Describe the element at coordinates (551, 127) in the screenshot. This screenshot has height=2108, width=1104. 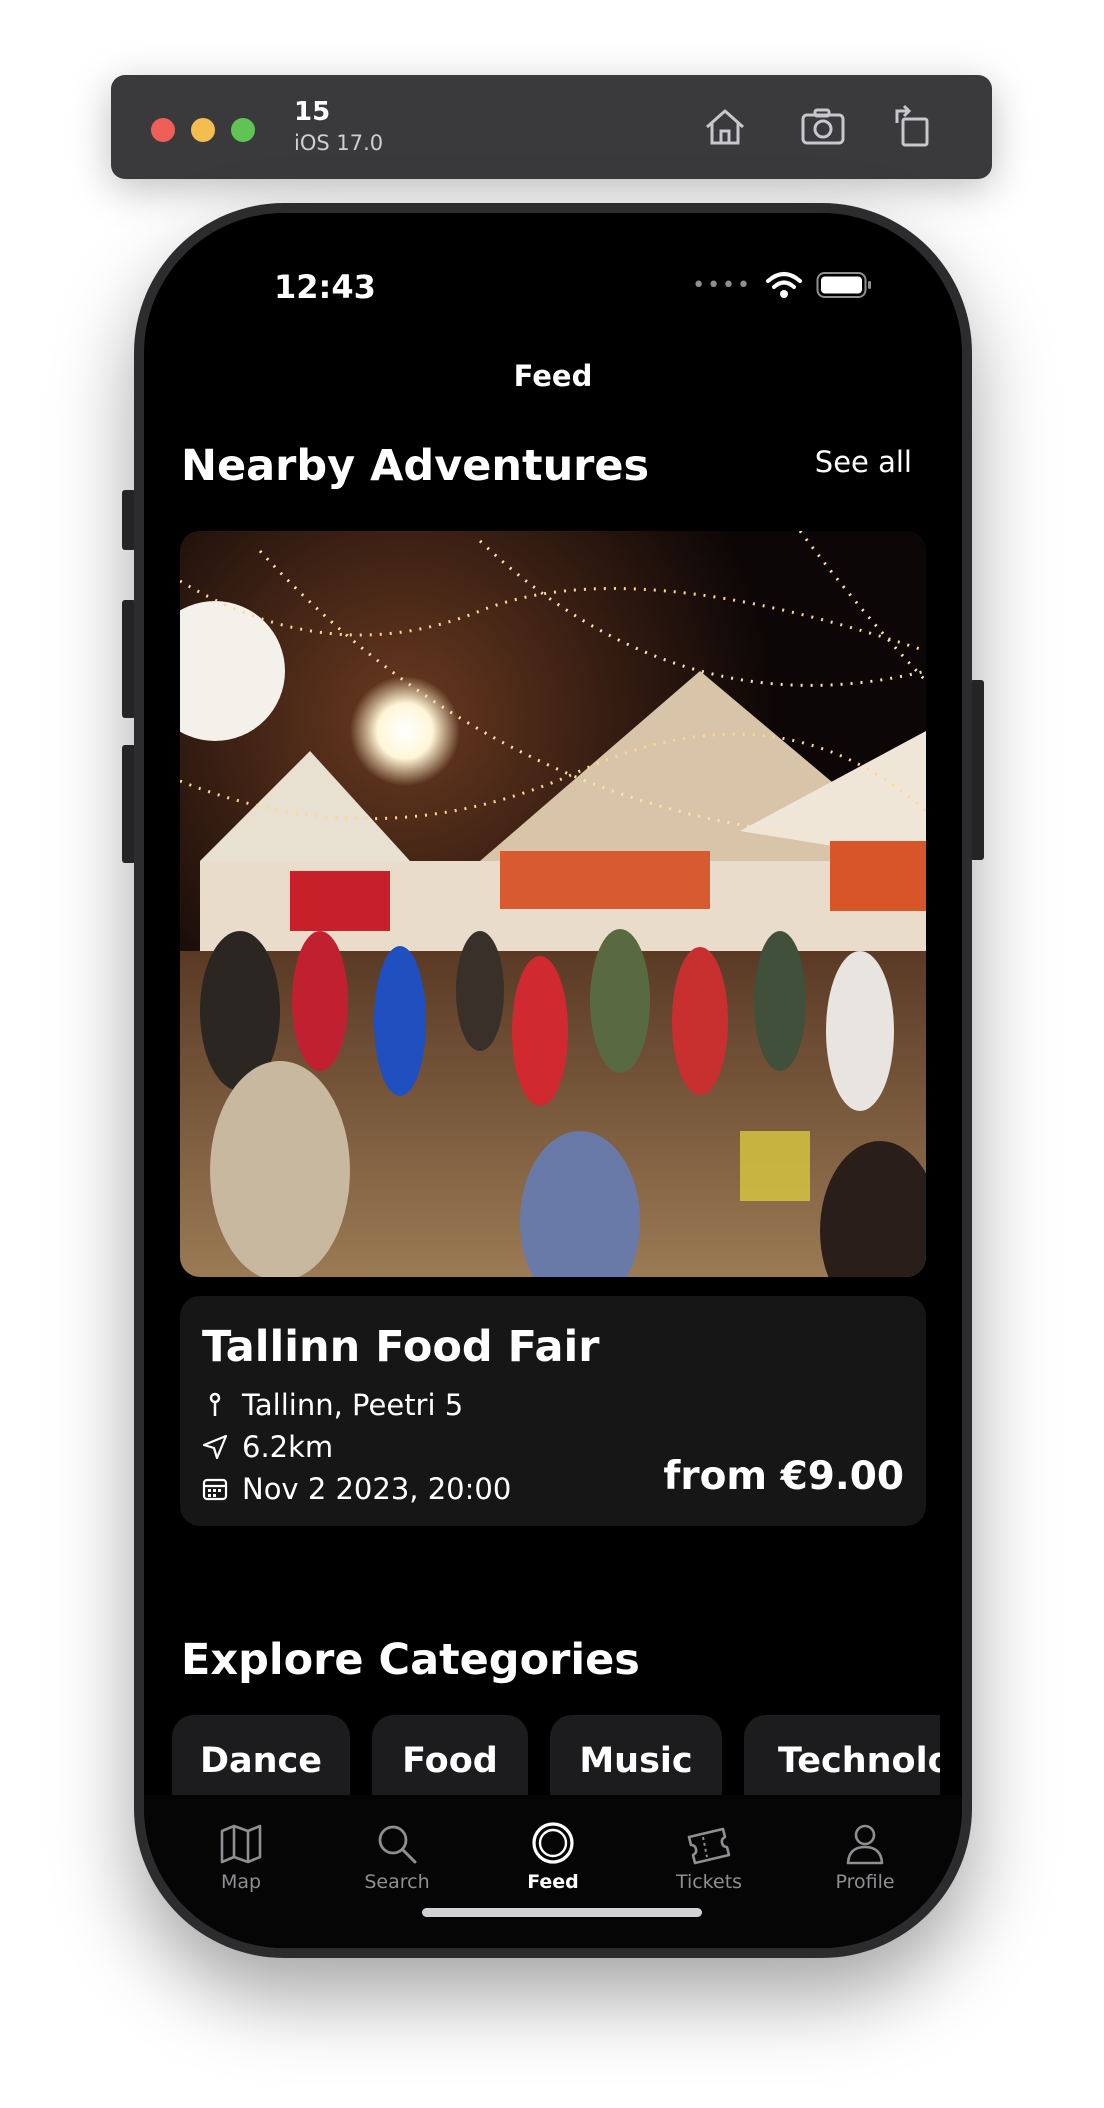
I see `simulator-toolbar: 15 iOS 17.0` at that location.